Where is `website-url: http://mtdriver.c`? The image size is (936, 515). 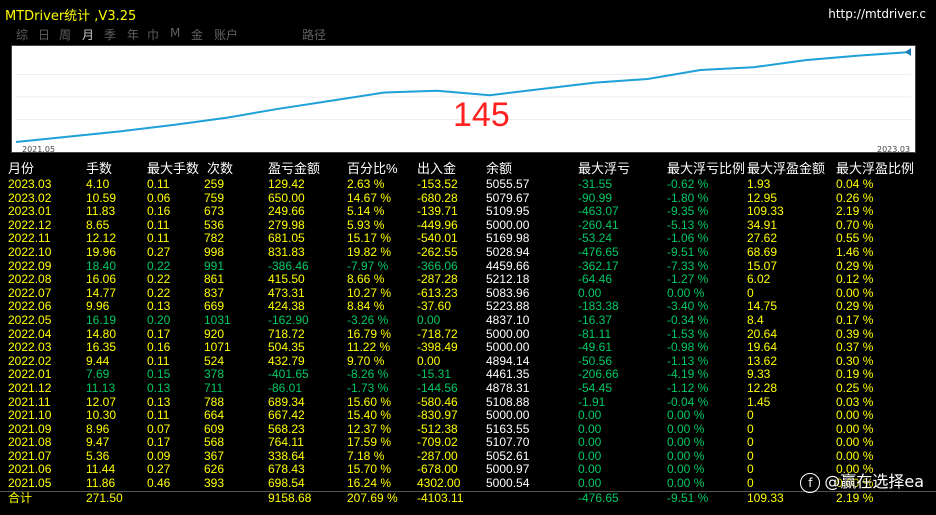
website-url: http://mtdriver.c is located at coordinates (877, 14).